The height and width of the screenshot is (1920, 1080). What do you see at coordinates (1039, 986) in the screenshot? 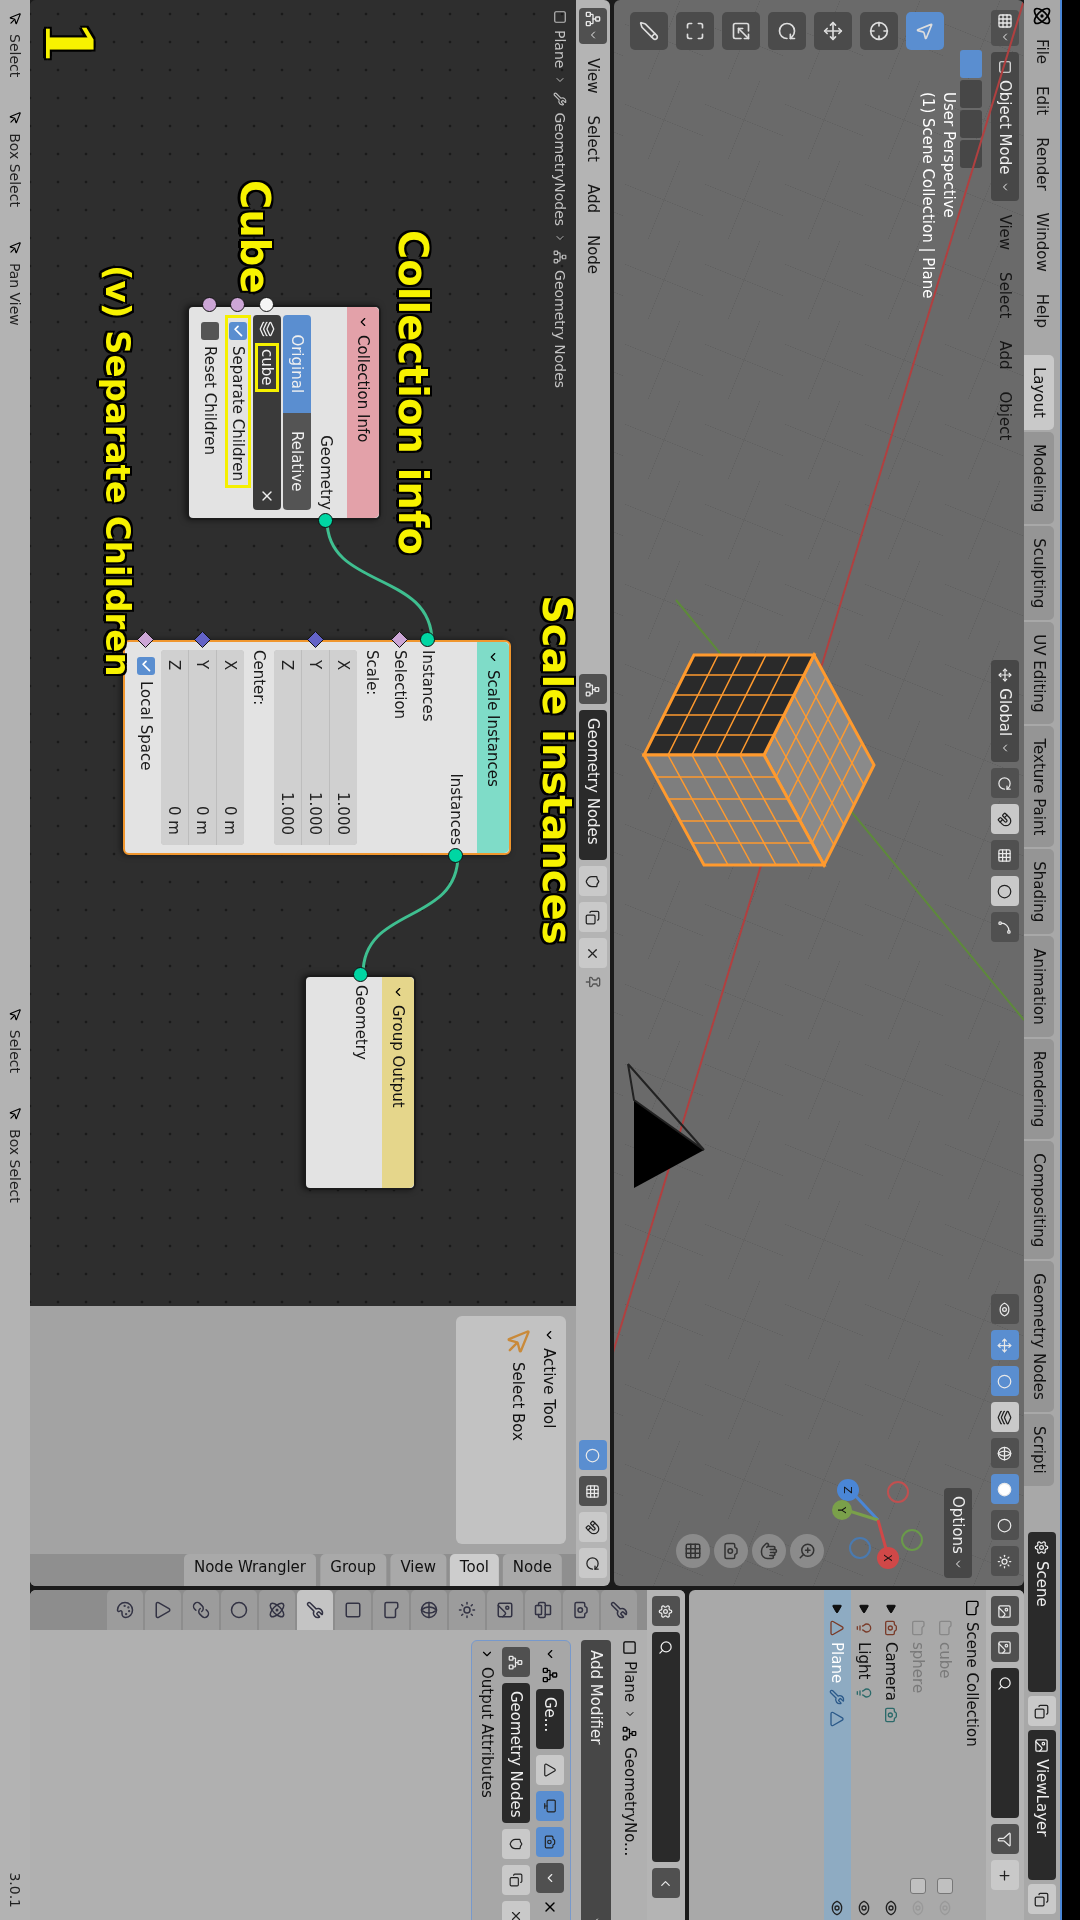
I see `workspace-tab: Animation` at bounding box center [1039, 986].